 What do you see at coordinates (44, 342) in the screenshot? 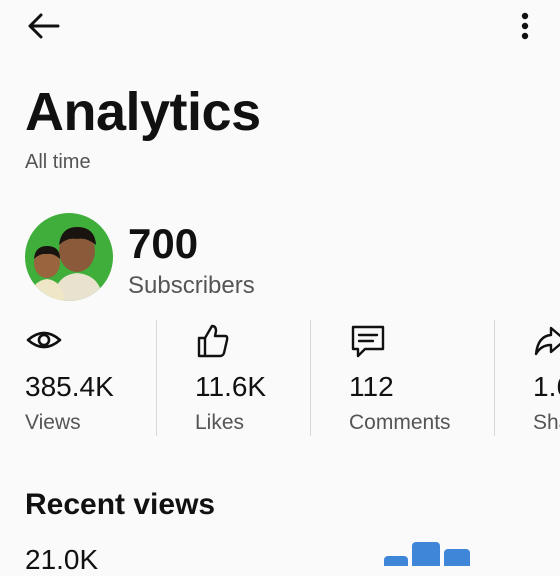
I see `eye-icon` at bounding box center [44, 342].